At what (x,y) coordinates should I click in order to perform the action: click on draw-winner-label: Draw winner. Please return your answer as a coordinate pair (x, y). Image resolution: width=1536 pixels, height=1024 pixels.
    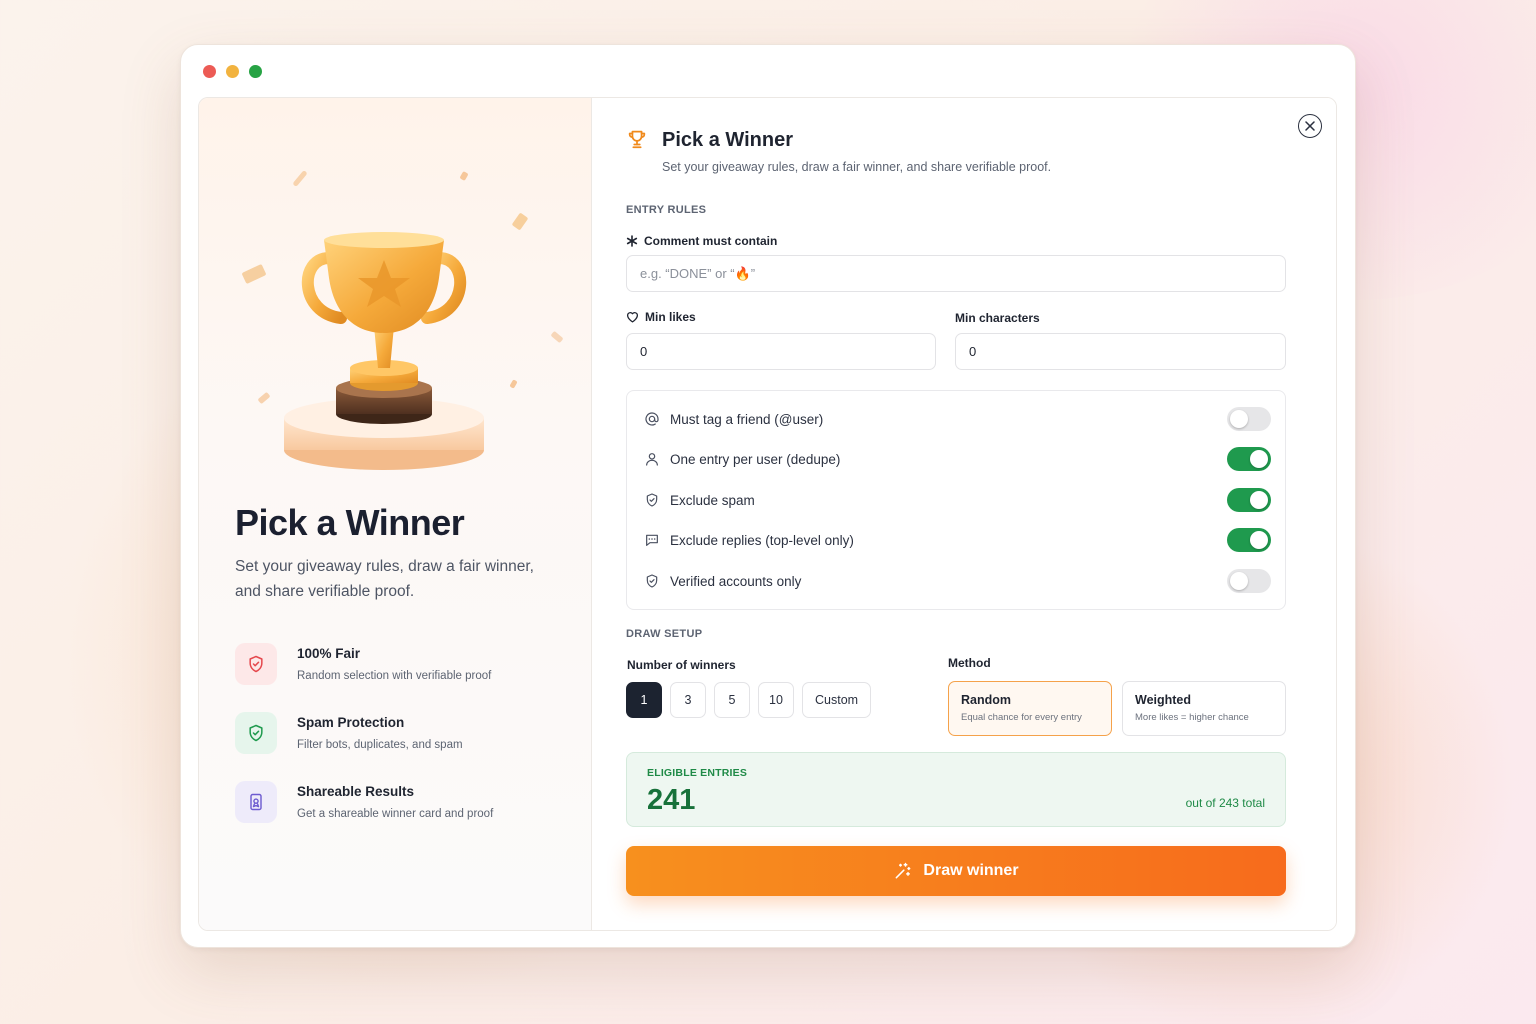
    Looking at the image, I should click on (971, 870).